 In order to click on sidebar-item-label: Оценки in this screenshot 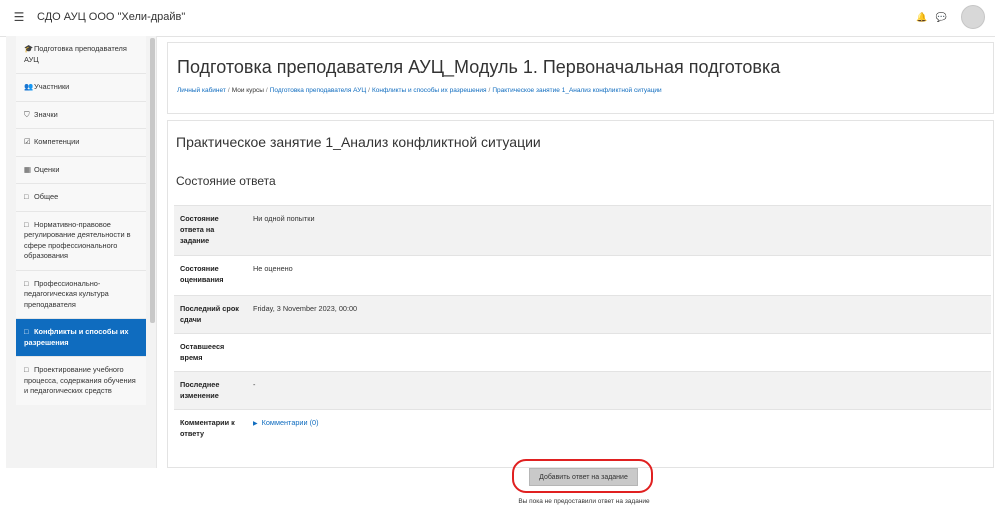, I will do `click(47, 169)`.